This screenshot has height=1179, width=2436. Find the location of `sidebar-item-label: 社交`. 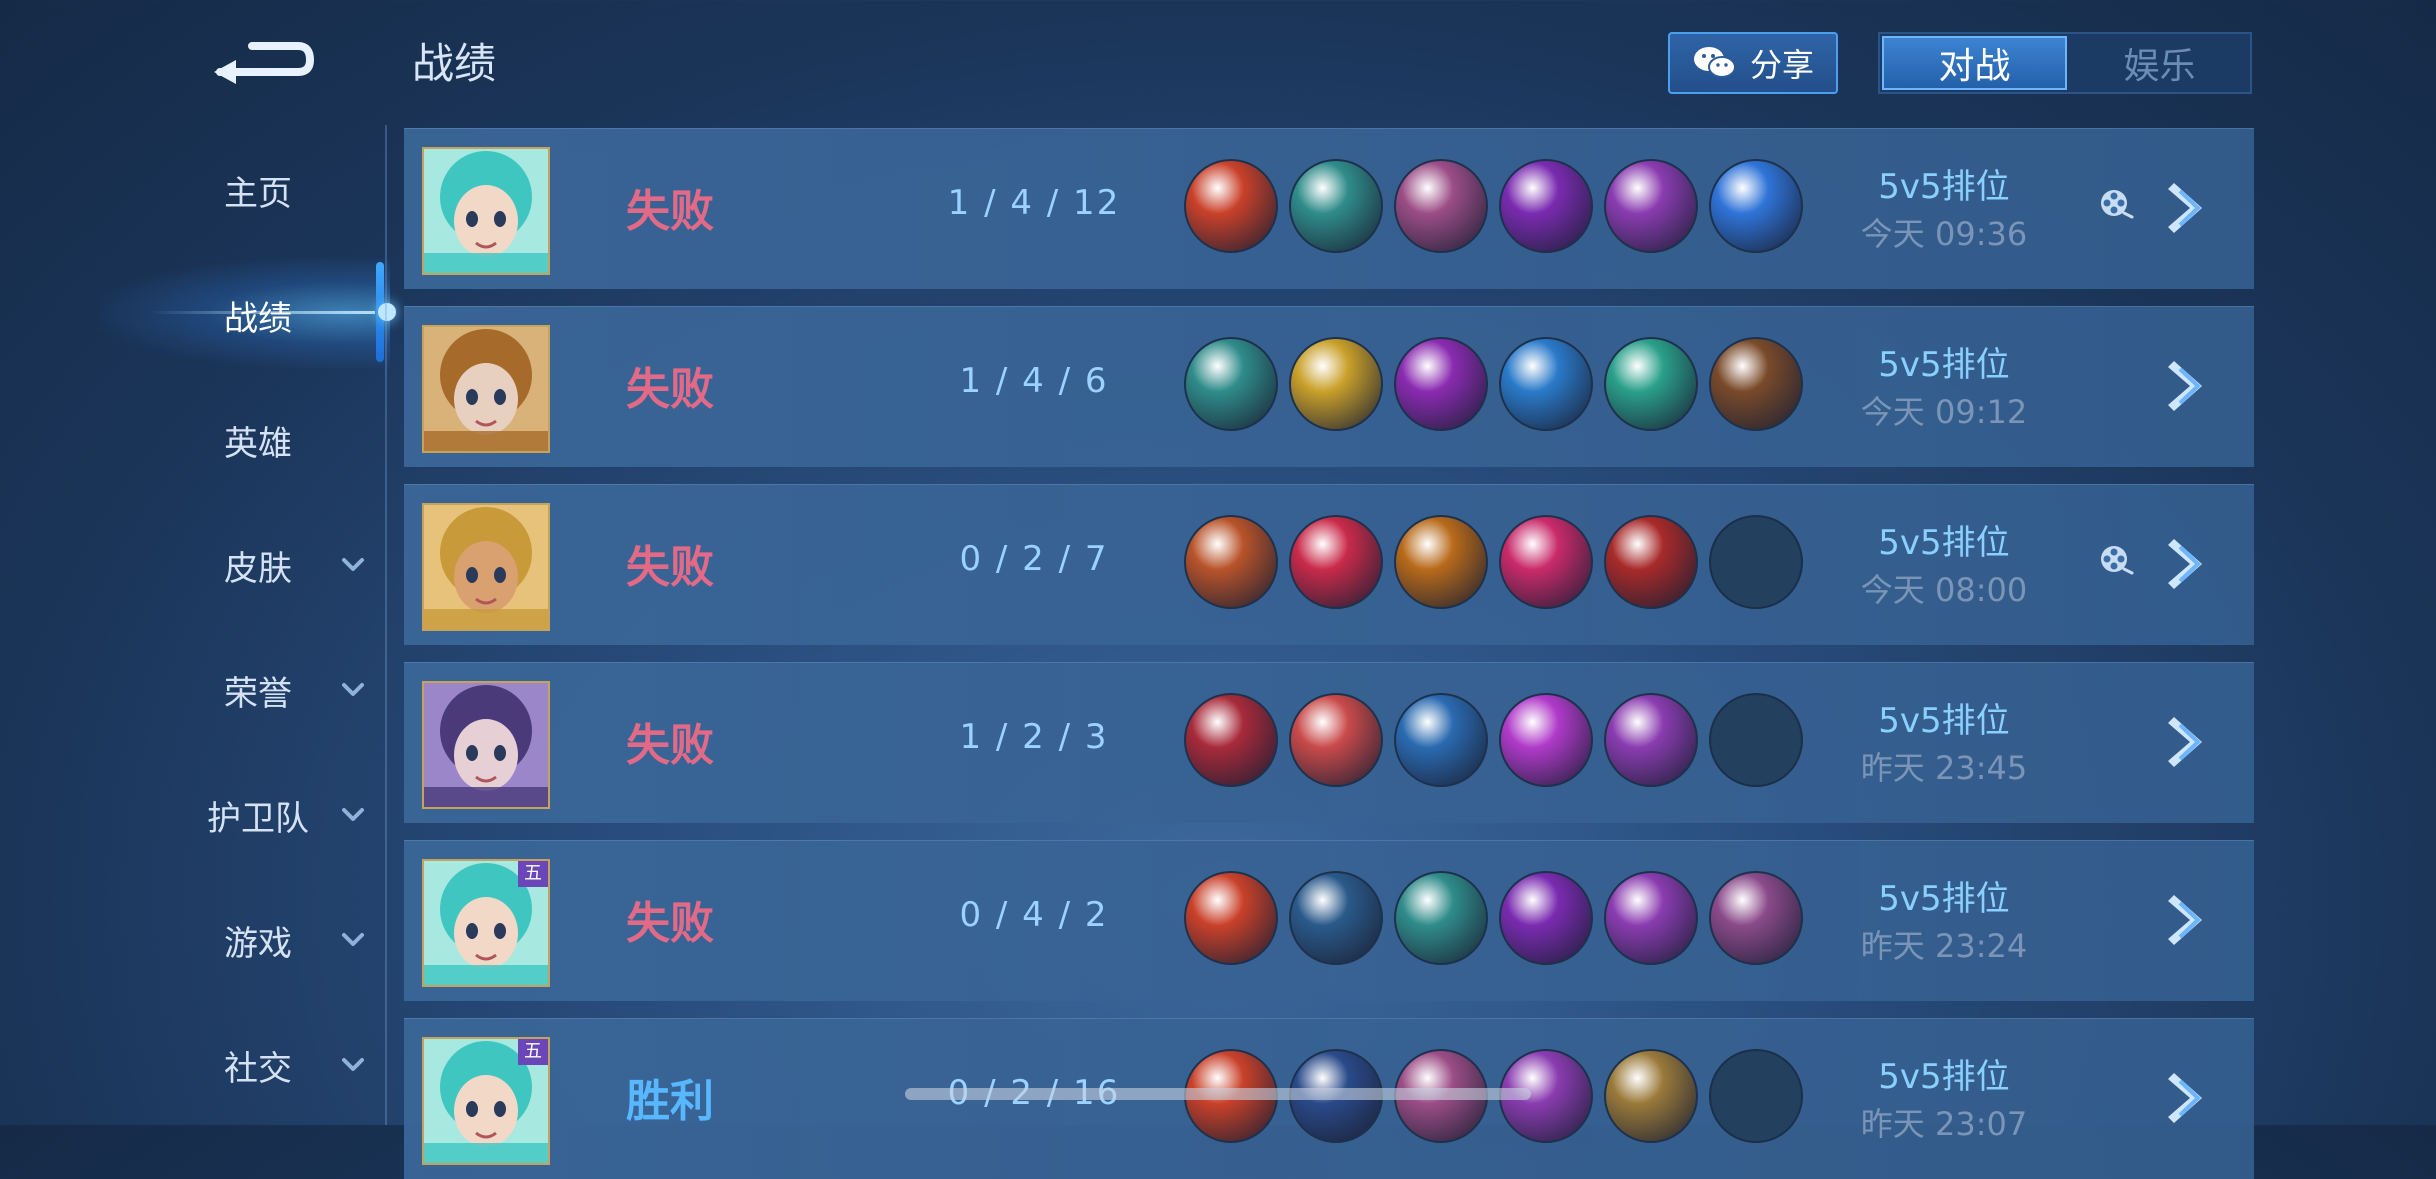

sidebar-item-label: 社交 is located at coordinates (258, 1069).